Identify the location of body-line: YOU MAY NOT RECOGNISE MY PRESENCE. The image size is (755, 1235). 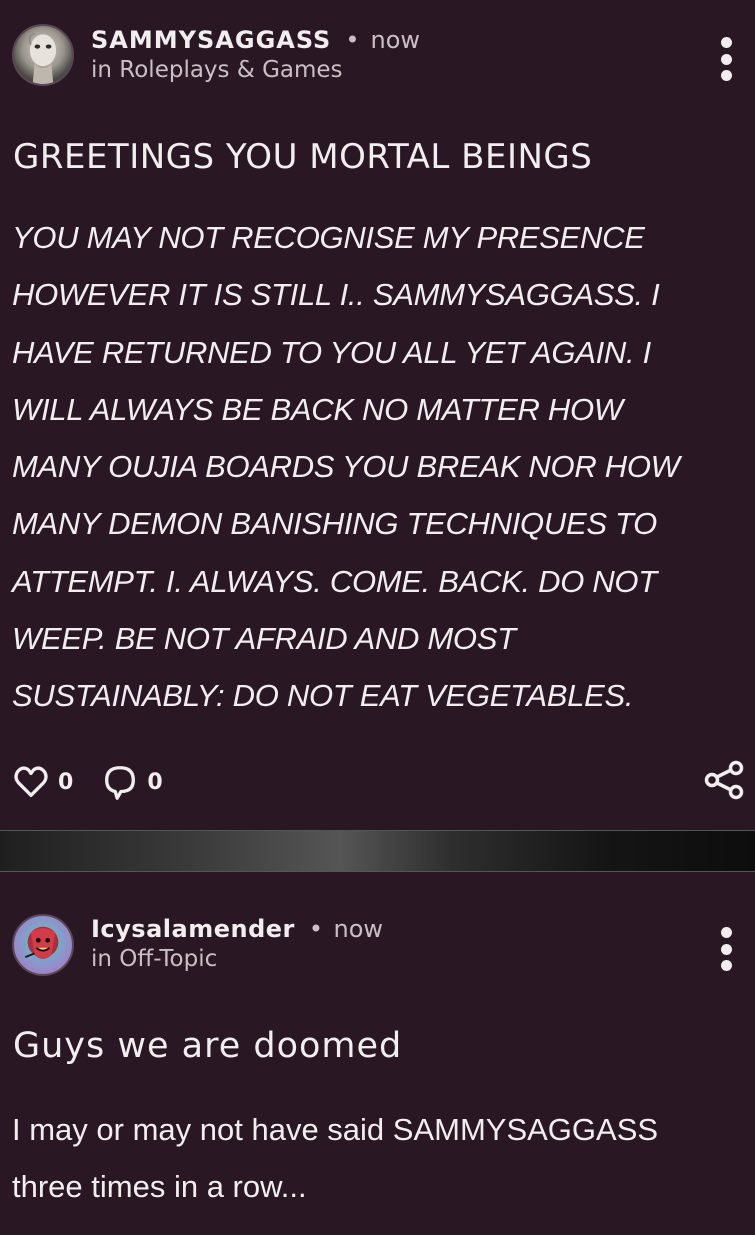
(328, 237).